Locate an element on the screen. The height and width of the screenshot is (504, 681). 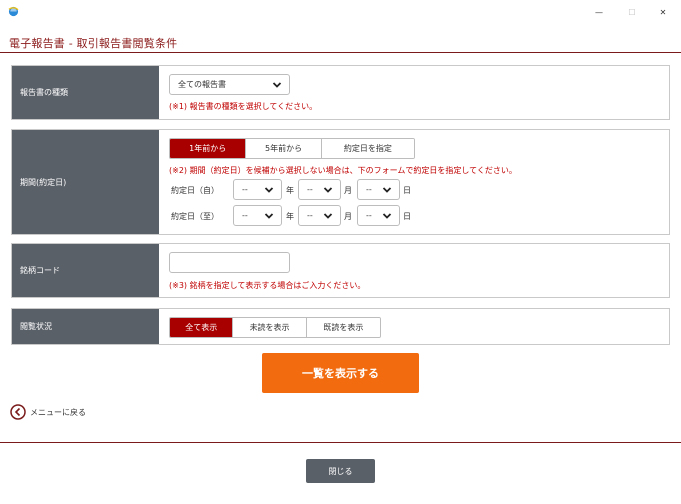
from-month-select: -- is located at coordinates (319, 189).